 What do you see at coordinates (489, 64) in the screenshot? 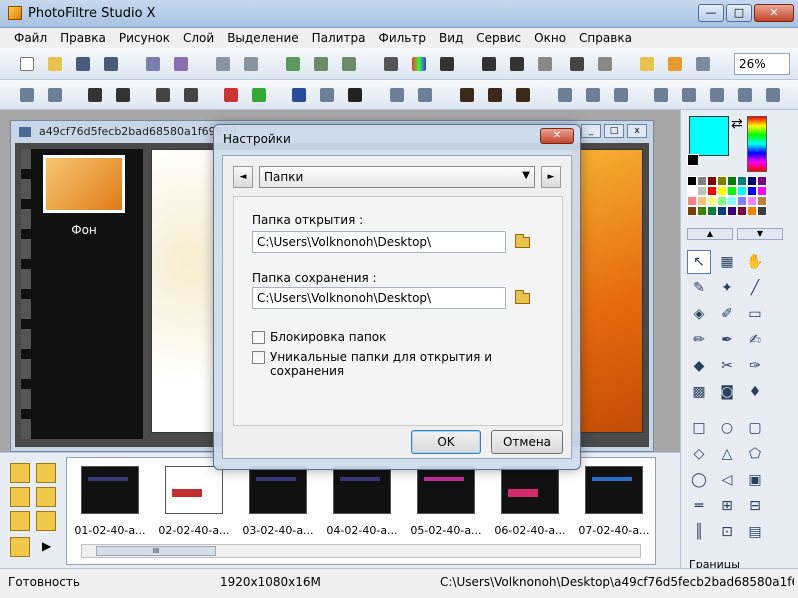
I see `automate-icon` at bounding box center [489, 64].